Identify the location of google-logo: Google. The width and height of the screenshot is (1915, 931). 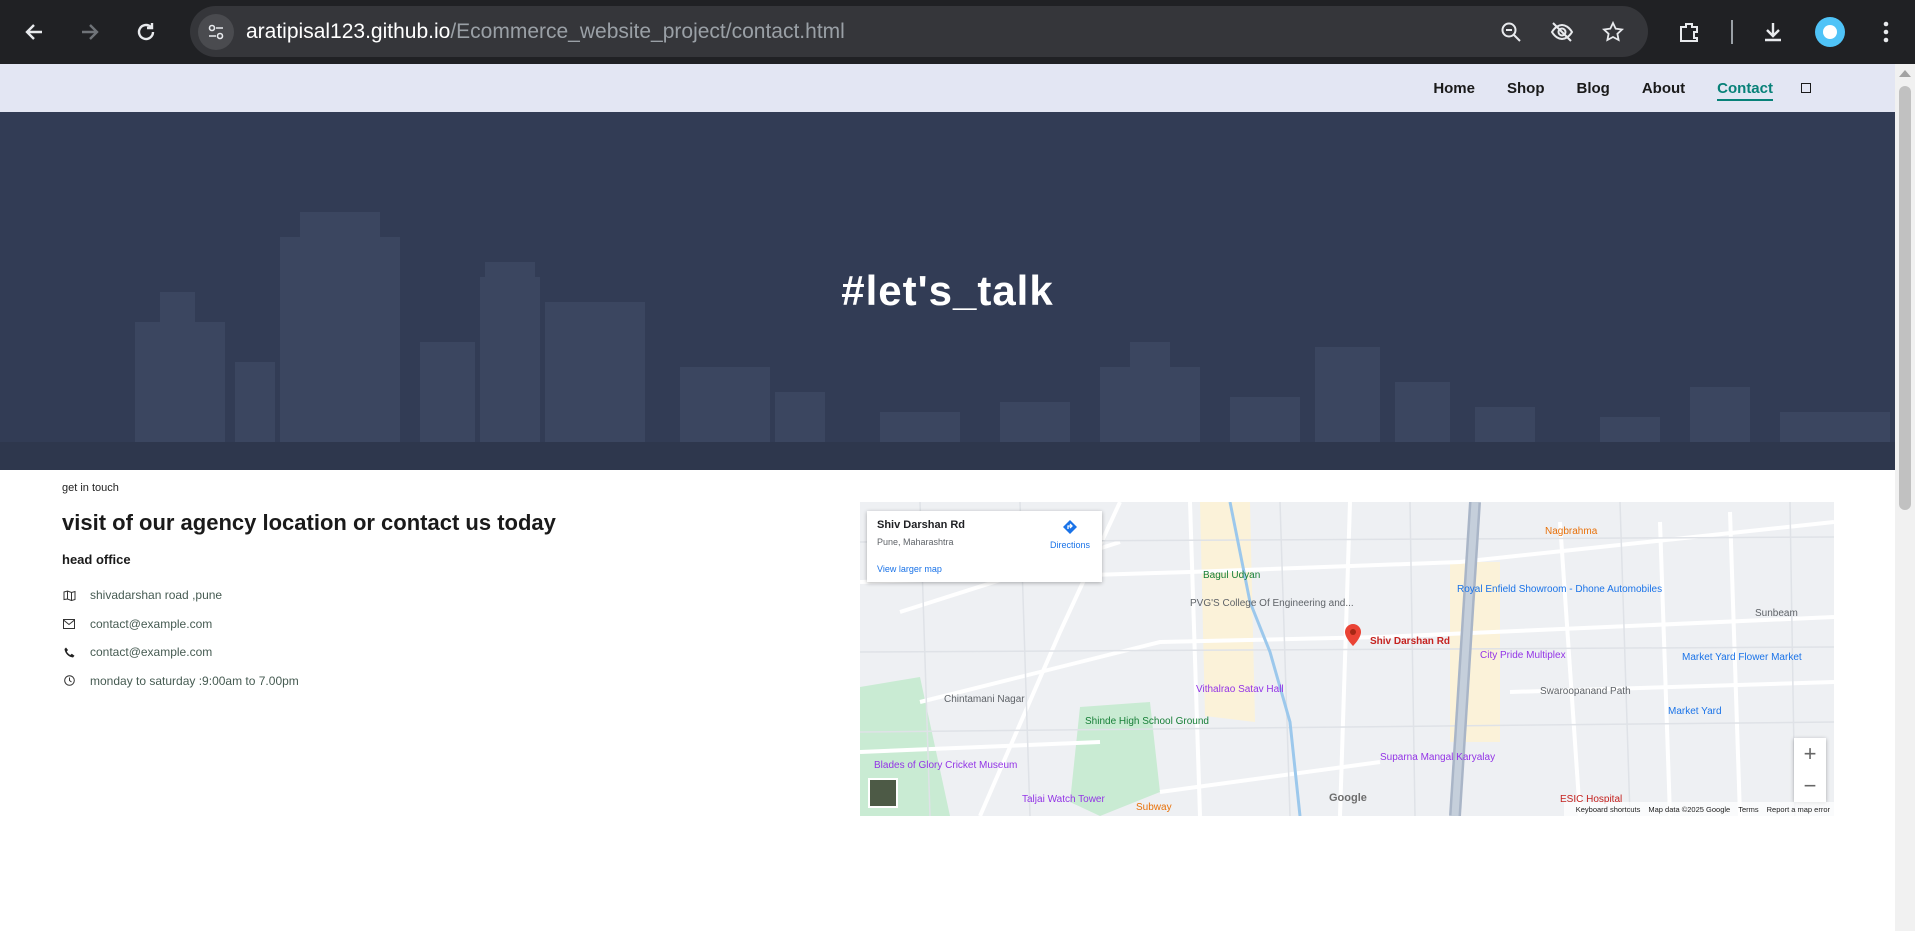
(1348, 798).